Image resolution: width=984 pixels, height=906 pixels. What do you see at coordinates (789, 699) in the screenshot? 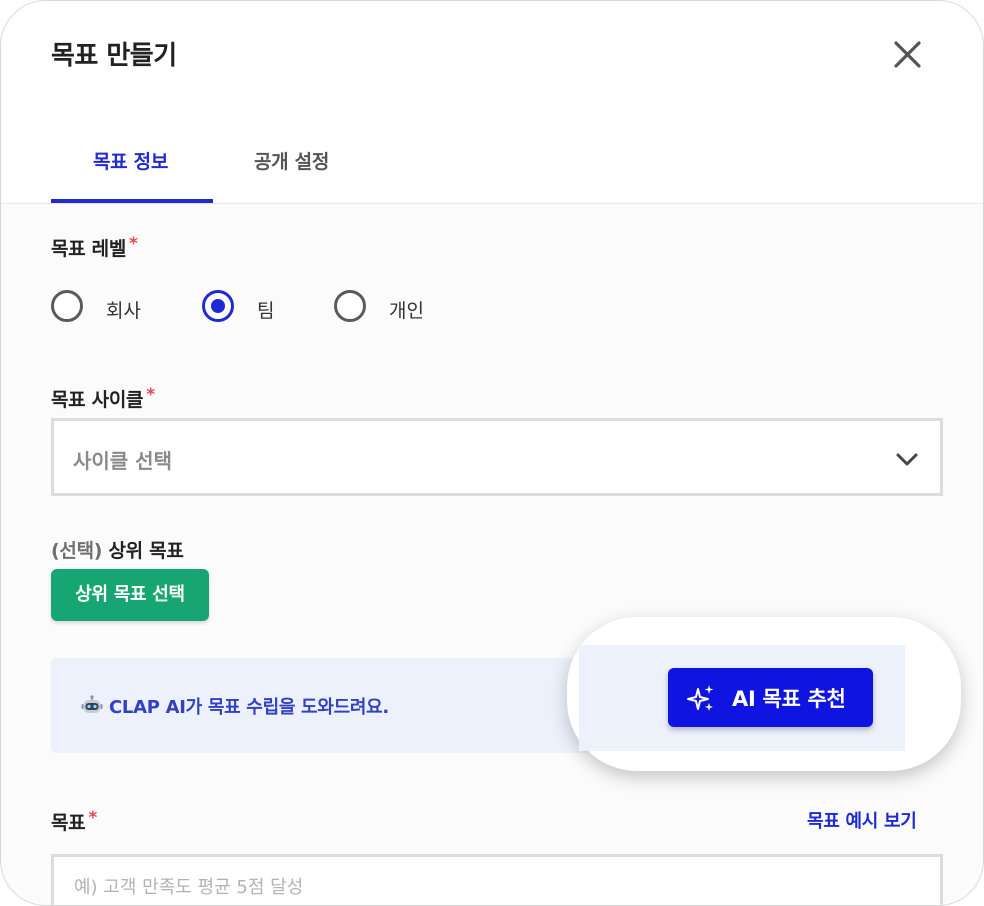
I see `ai-button-label: AI 목표 추천` at bounding box center [789, 699].